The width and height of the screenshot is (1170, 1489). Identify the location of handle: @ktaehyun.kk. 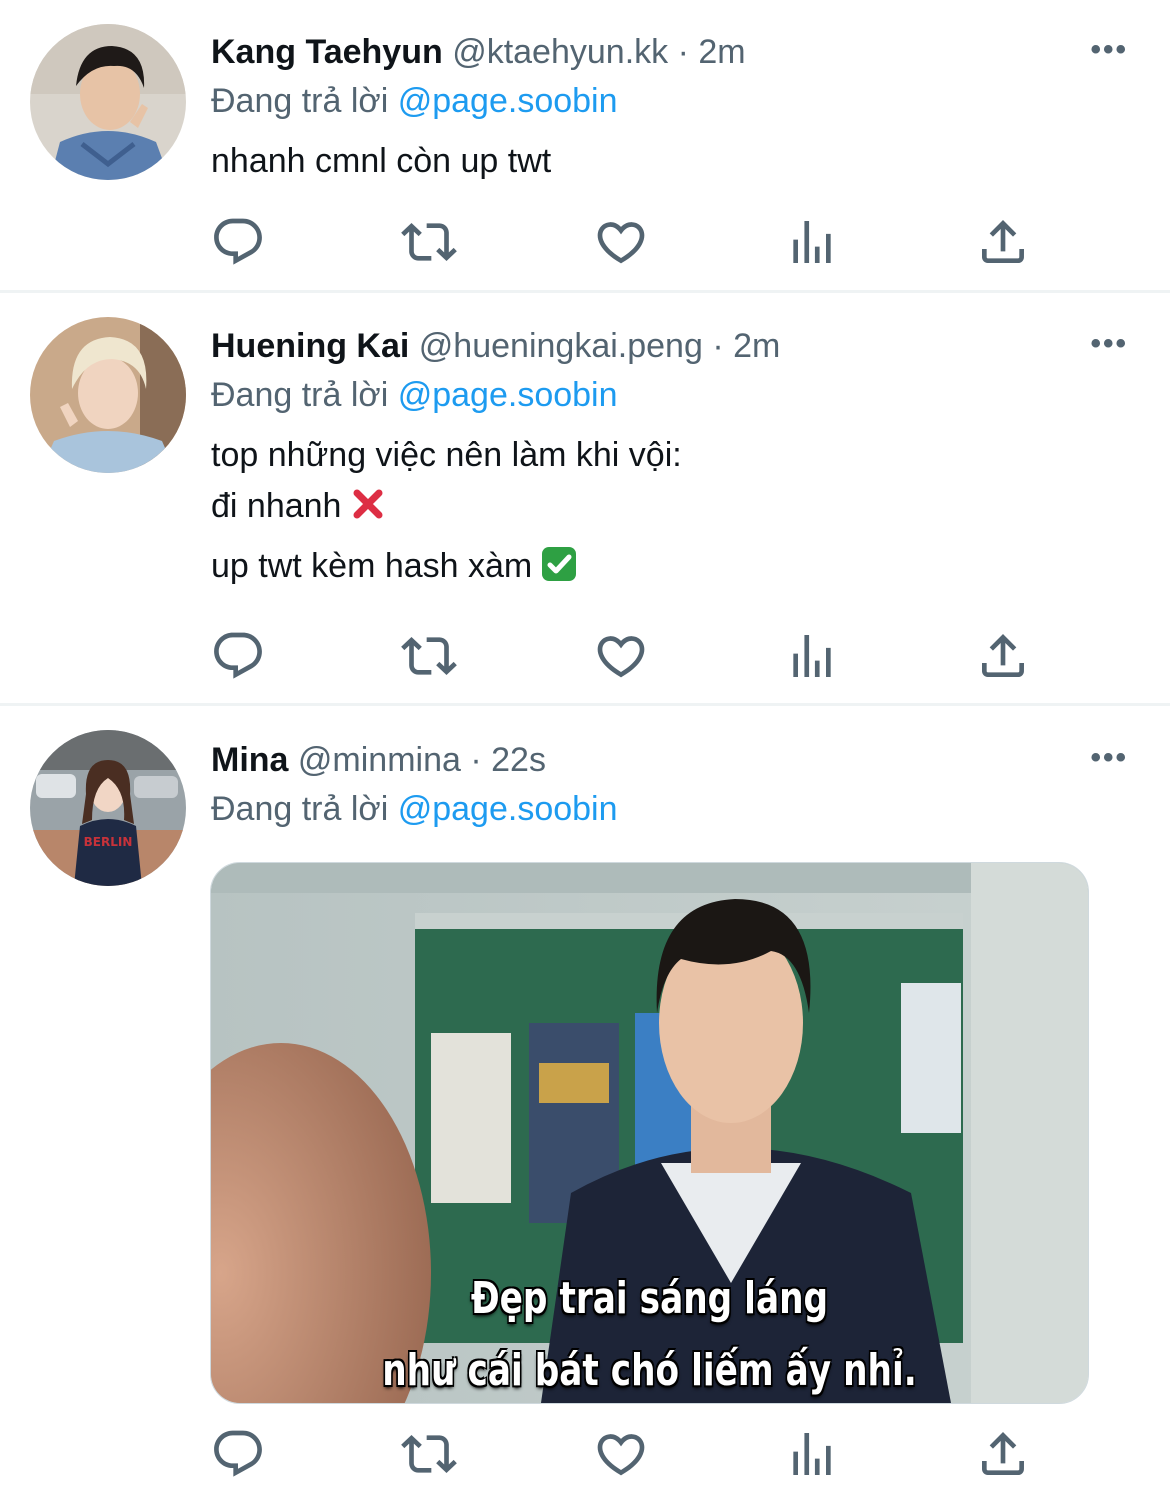
(560, 52).